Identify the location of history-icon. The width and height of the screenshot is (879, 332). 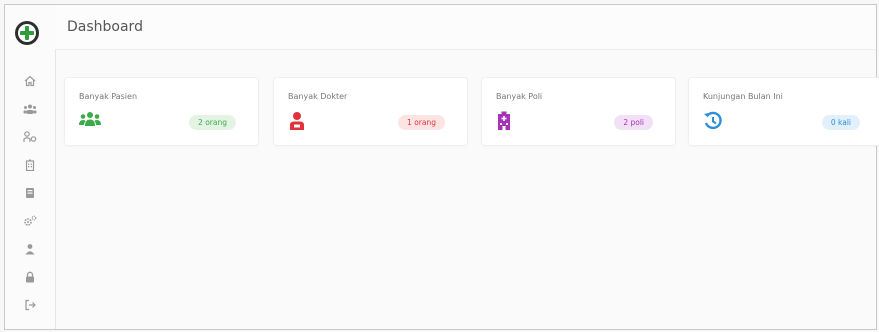
(713, 121).